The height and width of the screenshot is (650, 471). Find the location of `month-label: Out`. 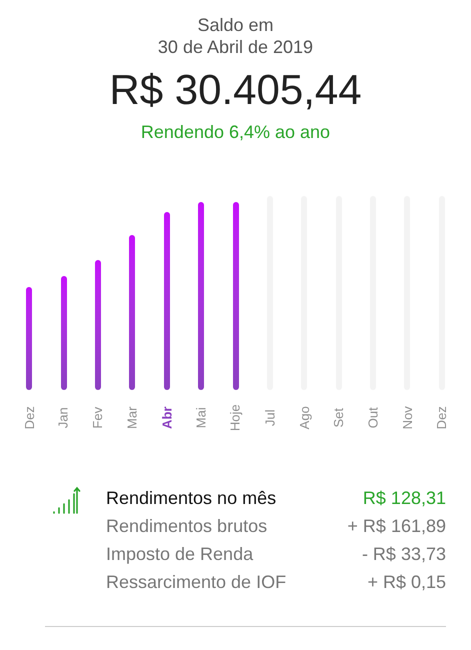

month-label: Out is located at coordinates (373, 418).